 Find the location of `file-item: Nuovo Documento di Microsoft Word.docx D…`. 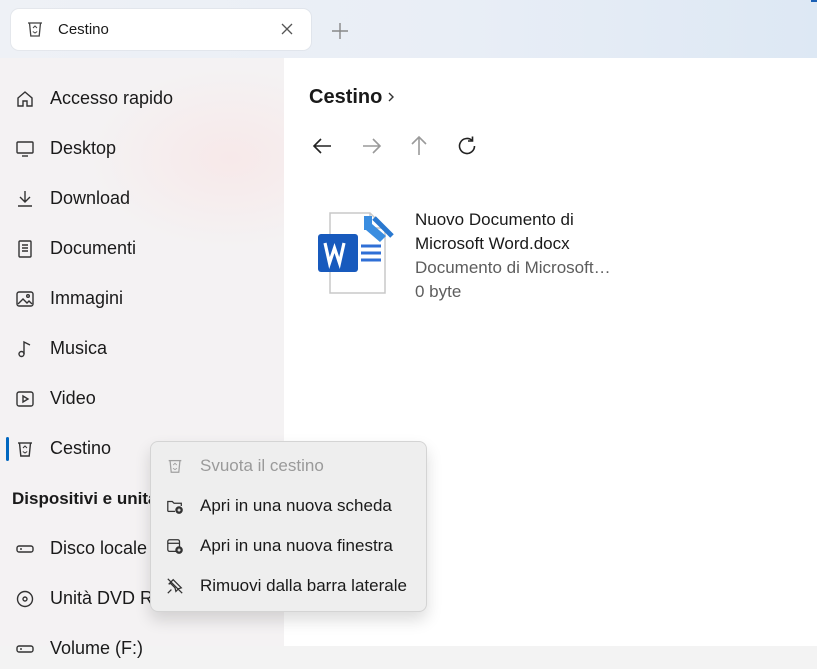

file-item: Nuovo Documento di Microsoft Word.docx D… is located at coordinates (474, 253).